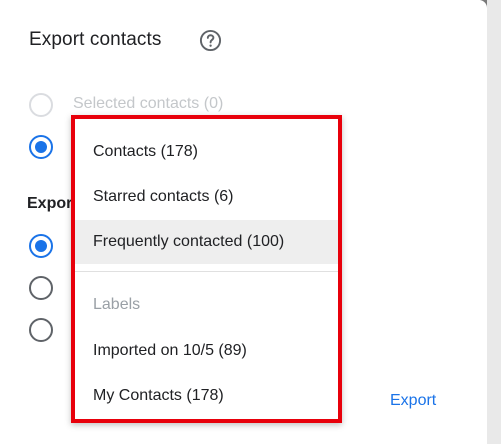  Describe the element at coordinates (148, 103) in the screenshot. I see `selected-contacts-label: Selected contacts (0)` at that location.